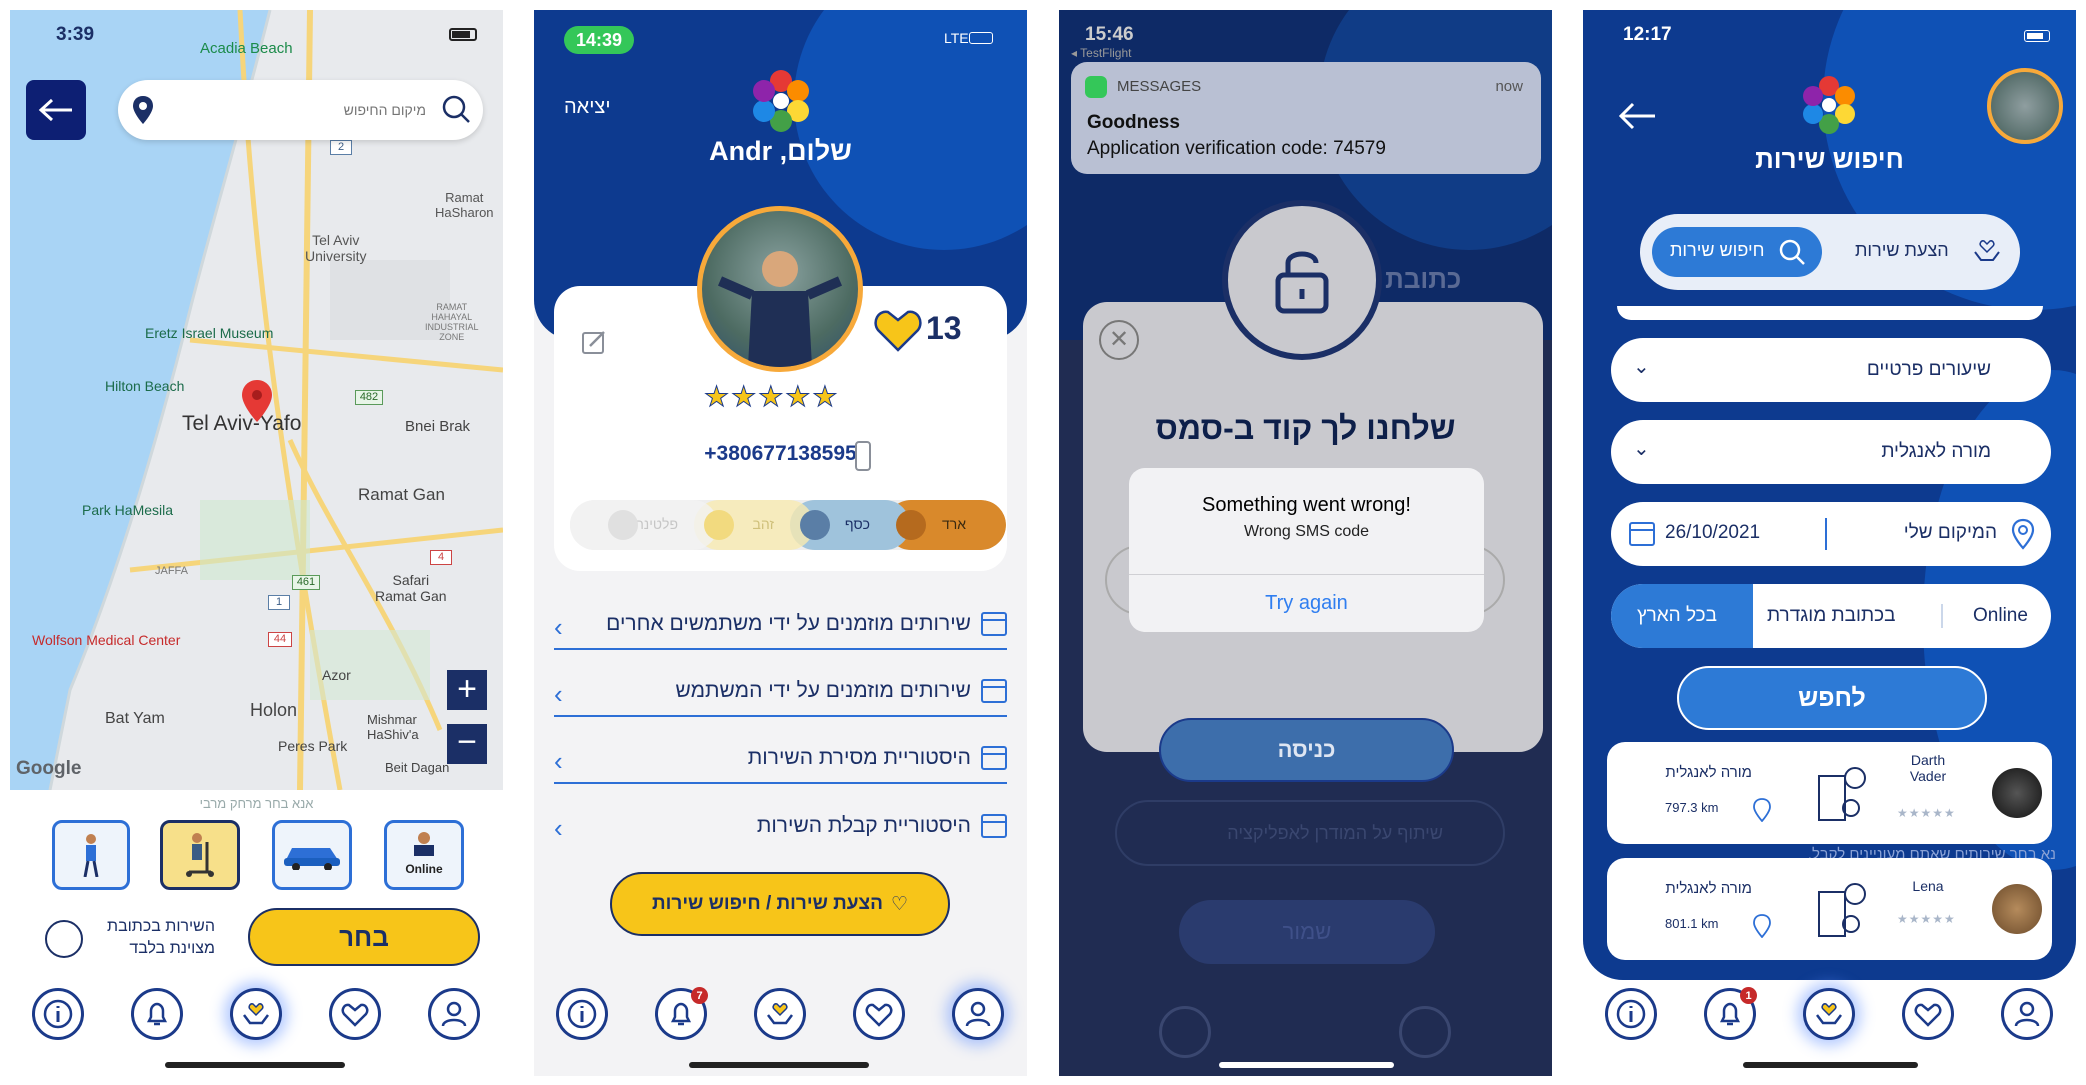 This screenshot has width=2086, height=1085. I want to click on testflight-back: ◂ TestFlight, so click(1101, 53).